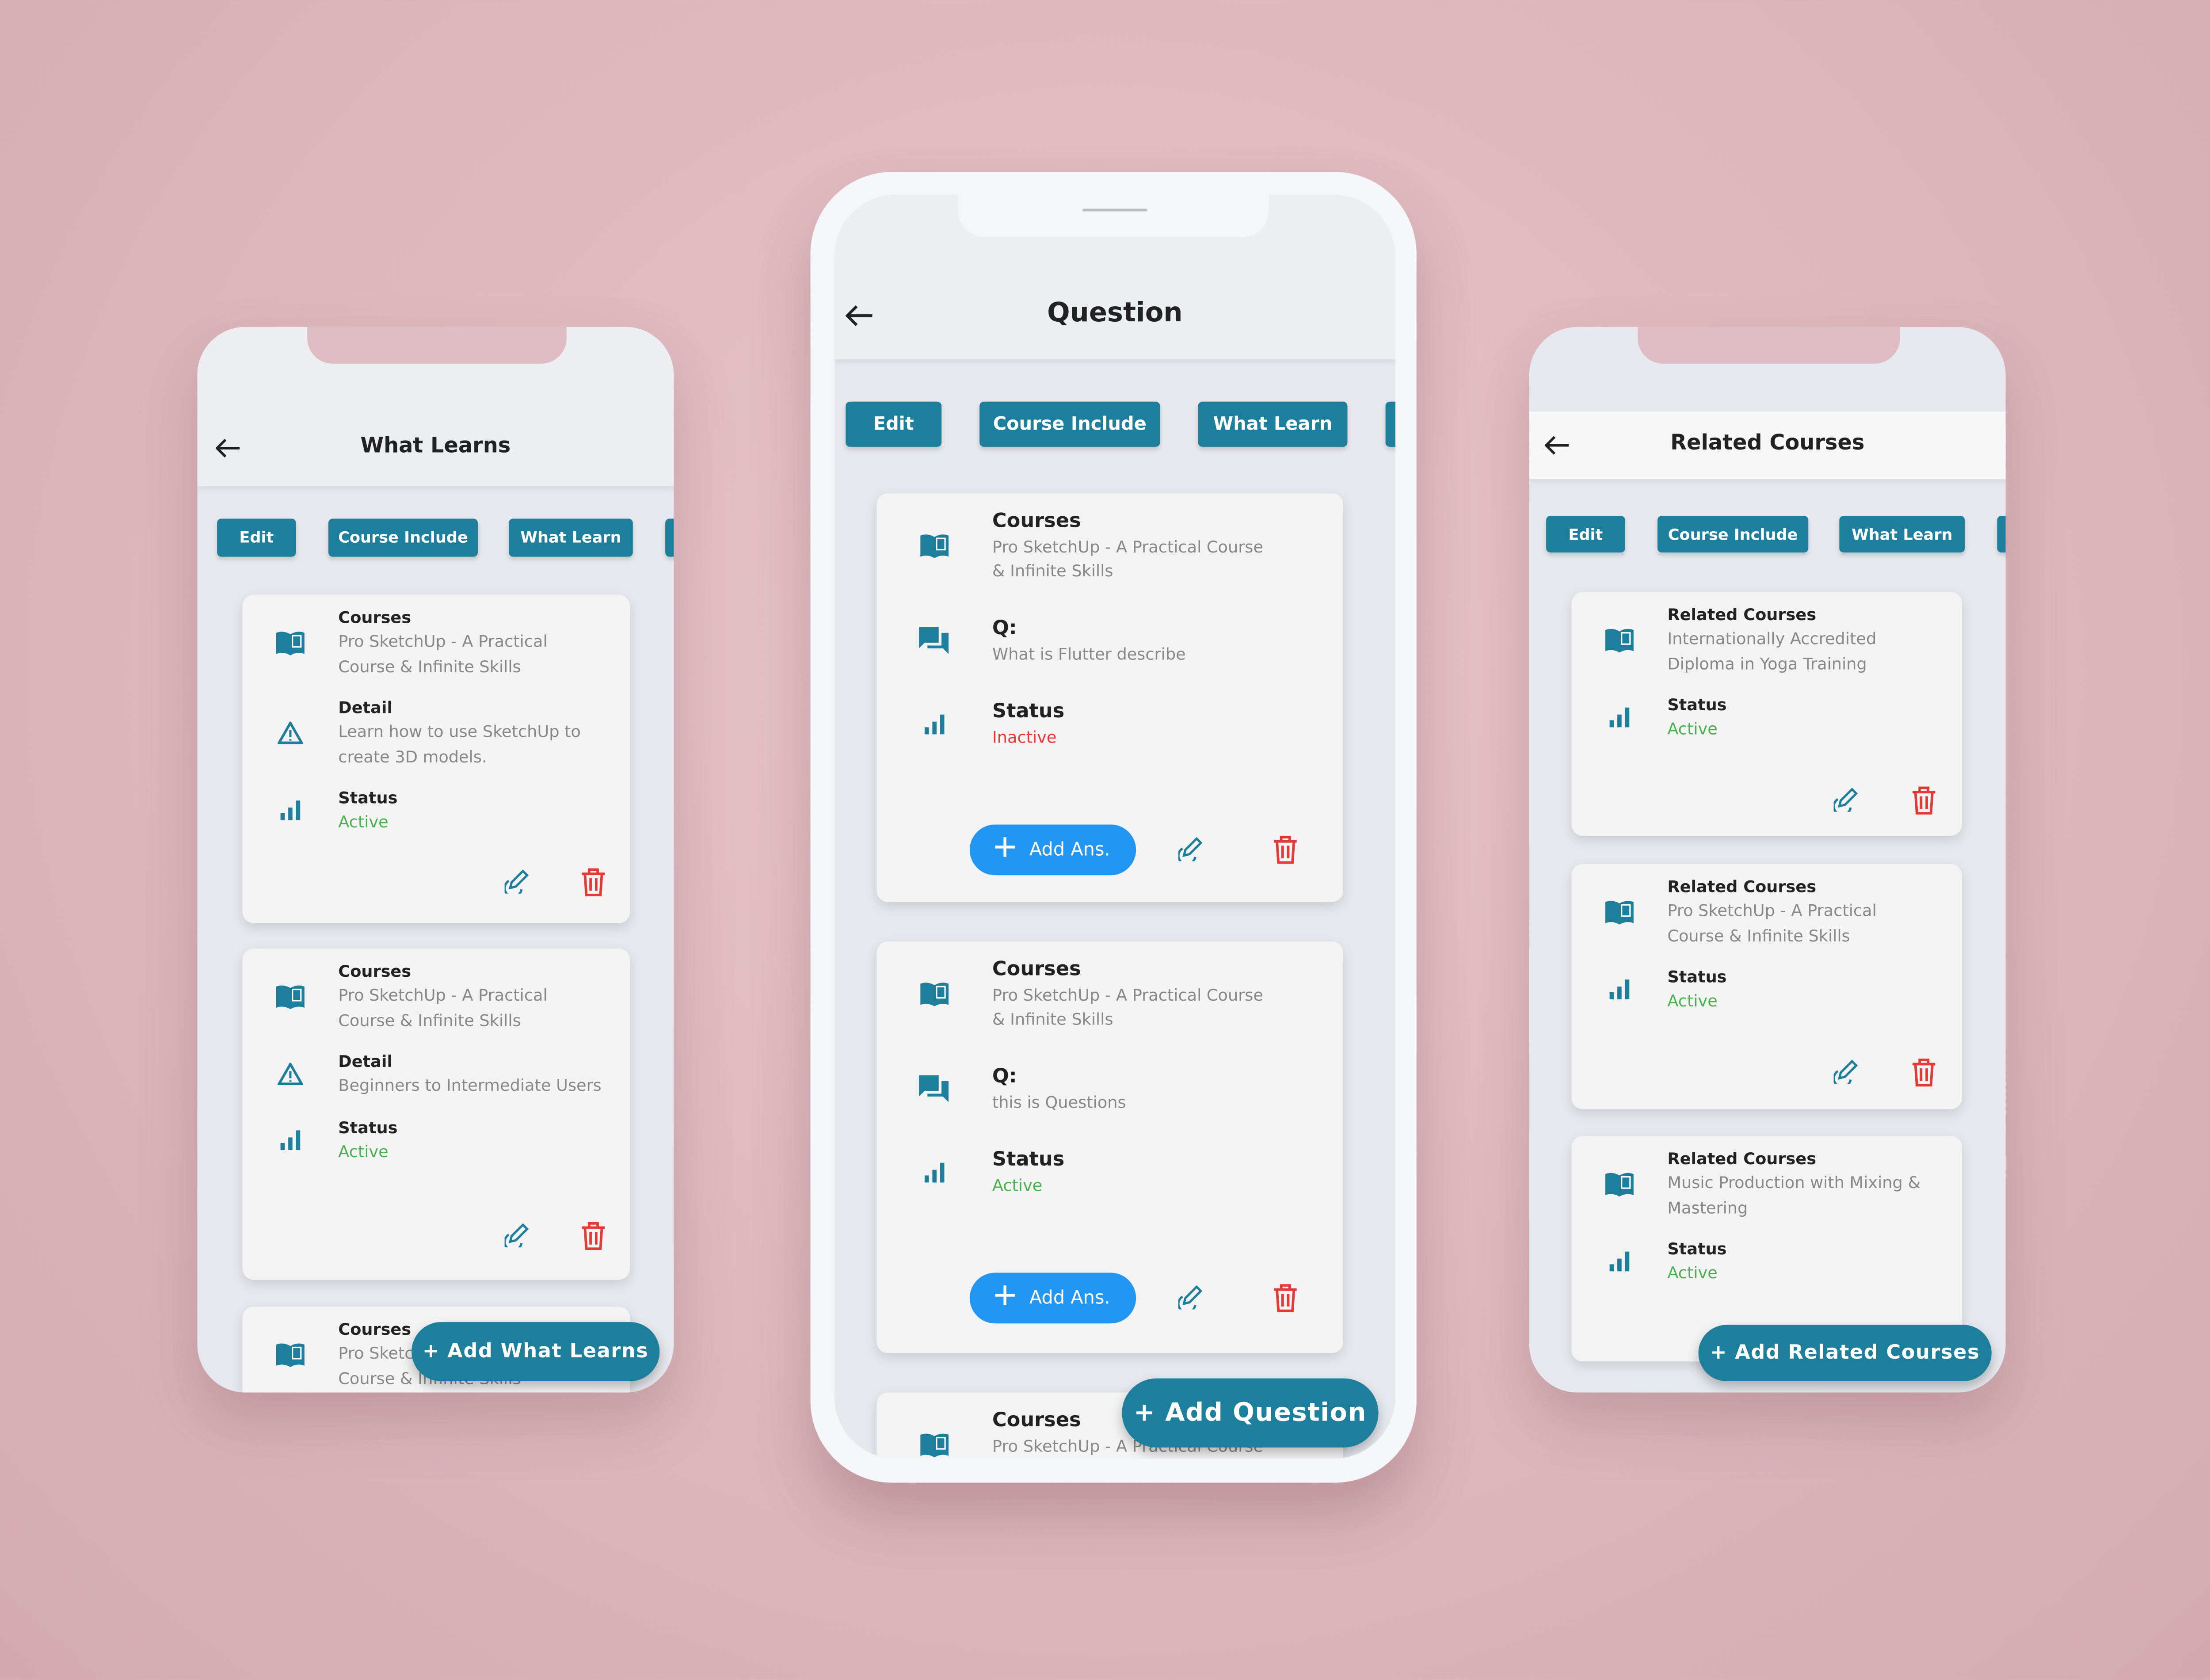  Describe the element at coordinates (1115, 312) in the screenshot. I see `page-title: Question` at that location.